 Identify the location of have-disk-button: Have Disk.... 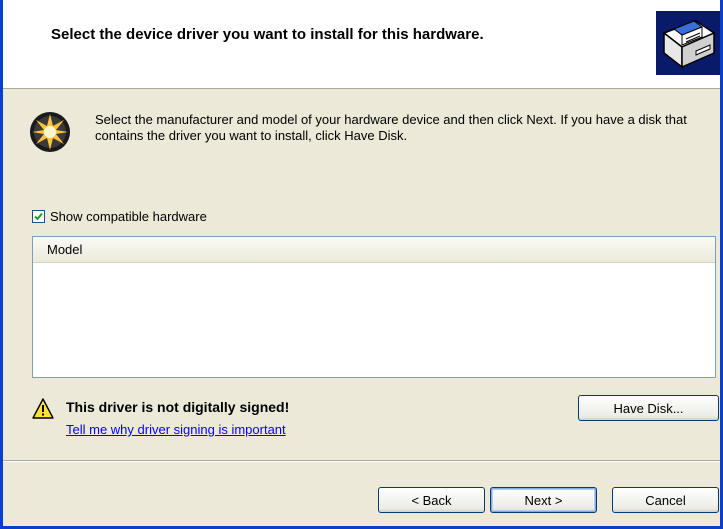
(648, 408).